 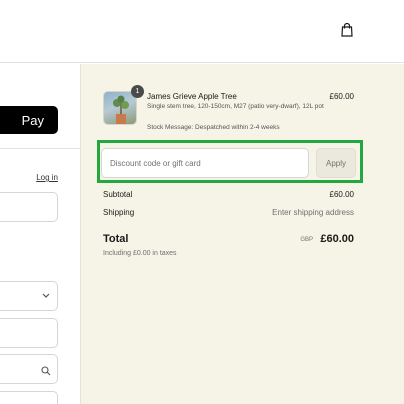 What do you see at coordinates (306, 240) in the screenshot?
I see `total-currency: GBP` at bounding box center [306, 240].